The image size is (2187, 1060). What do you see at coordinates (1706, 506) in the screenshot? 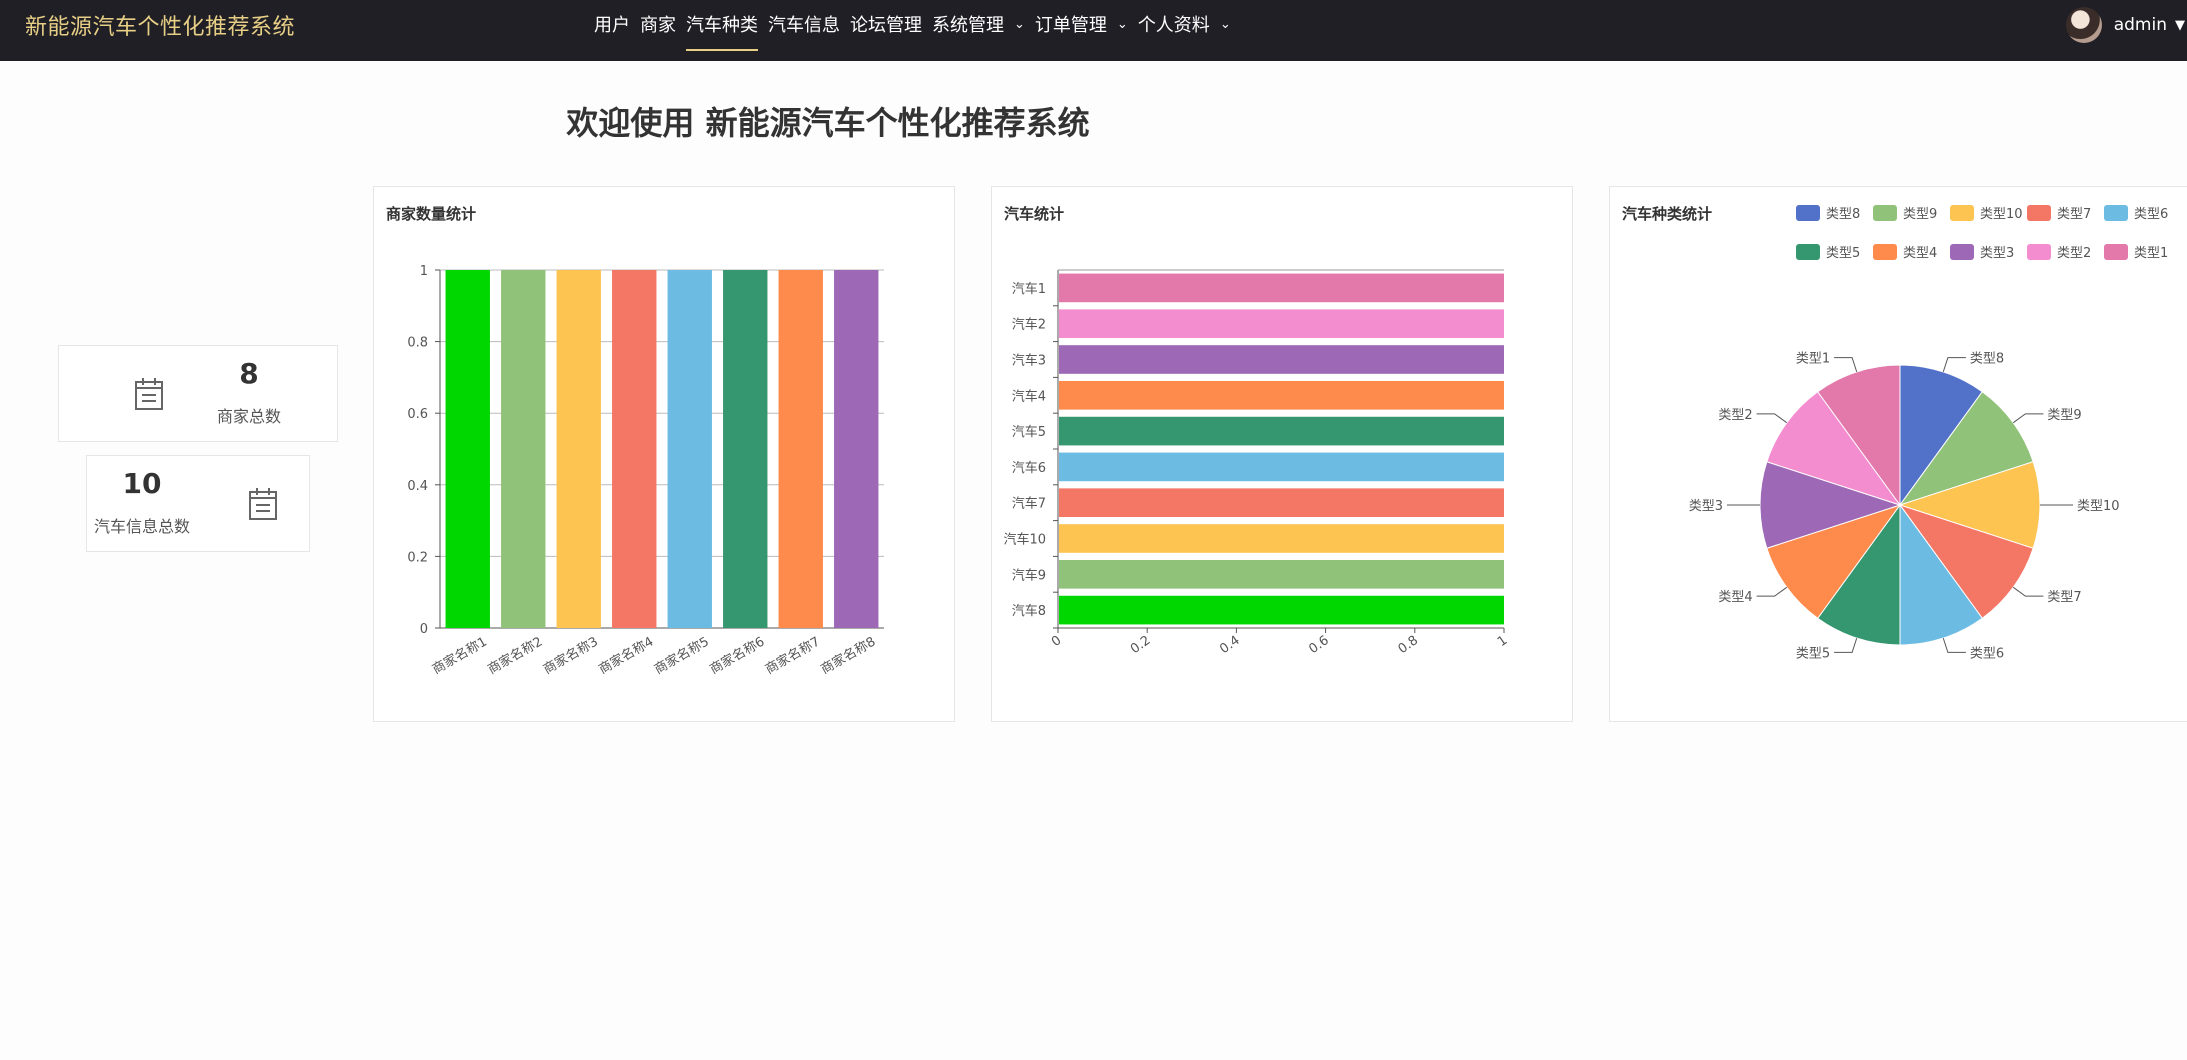
I see `slice-label: 类型3` at bounding box center [1706, 506].